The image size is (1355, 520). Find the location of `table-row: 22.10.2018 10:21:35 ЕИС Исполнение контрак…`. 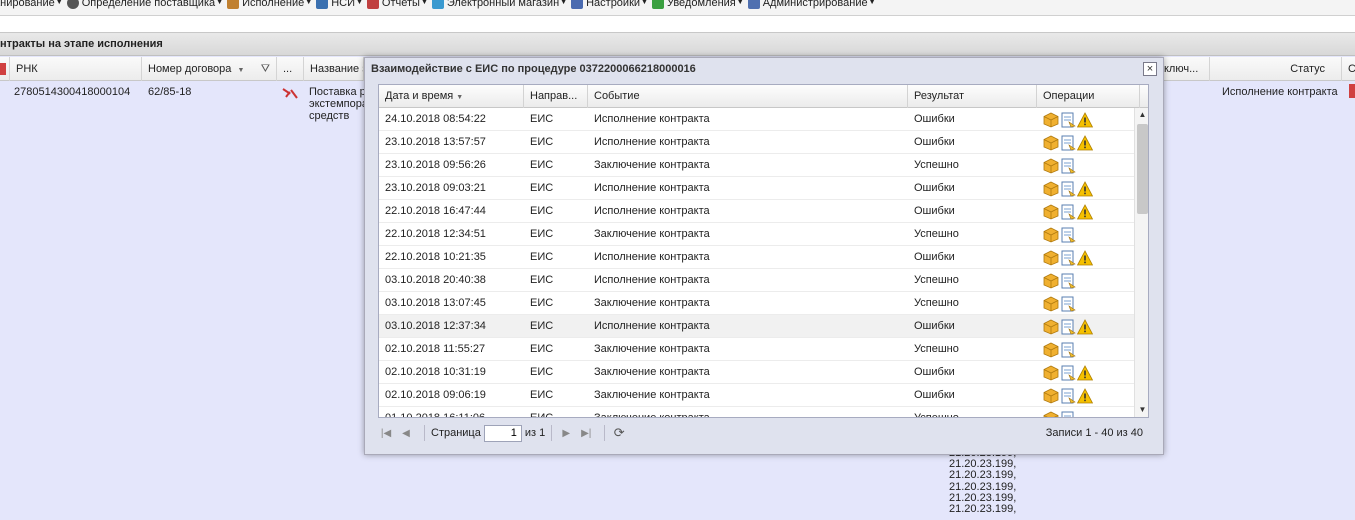

table-row: 22.10.2018 10:21:35 ЕИС Исполнение контрак… is located at coordinates (756, 257).